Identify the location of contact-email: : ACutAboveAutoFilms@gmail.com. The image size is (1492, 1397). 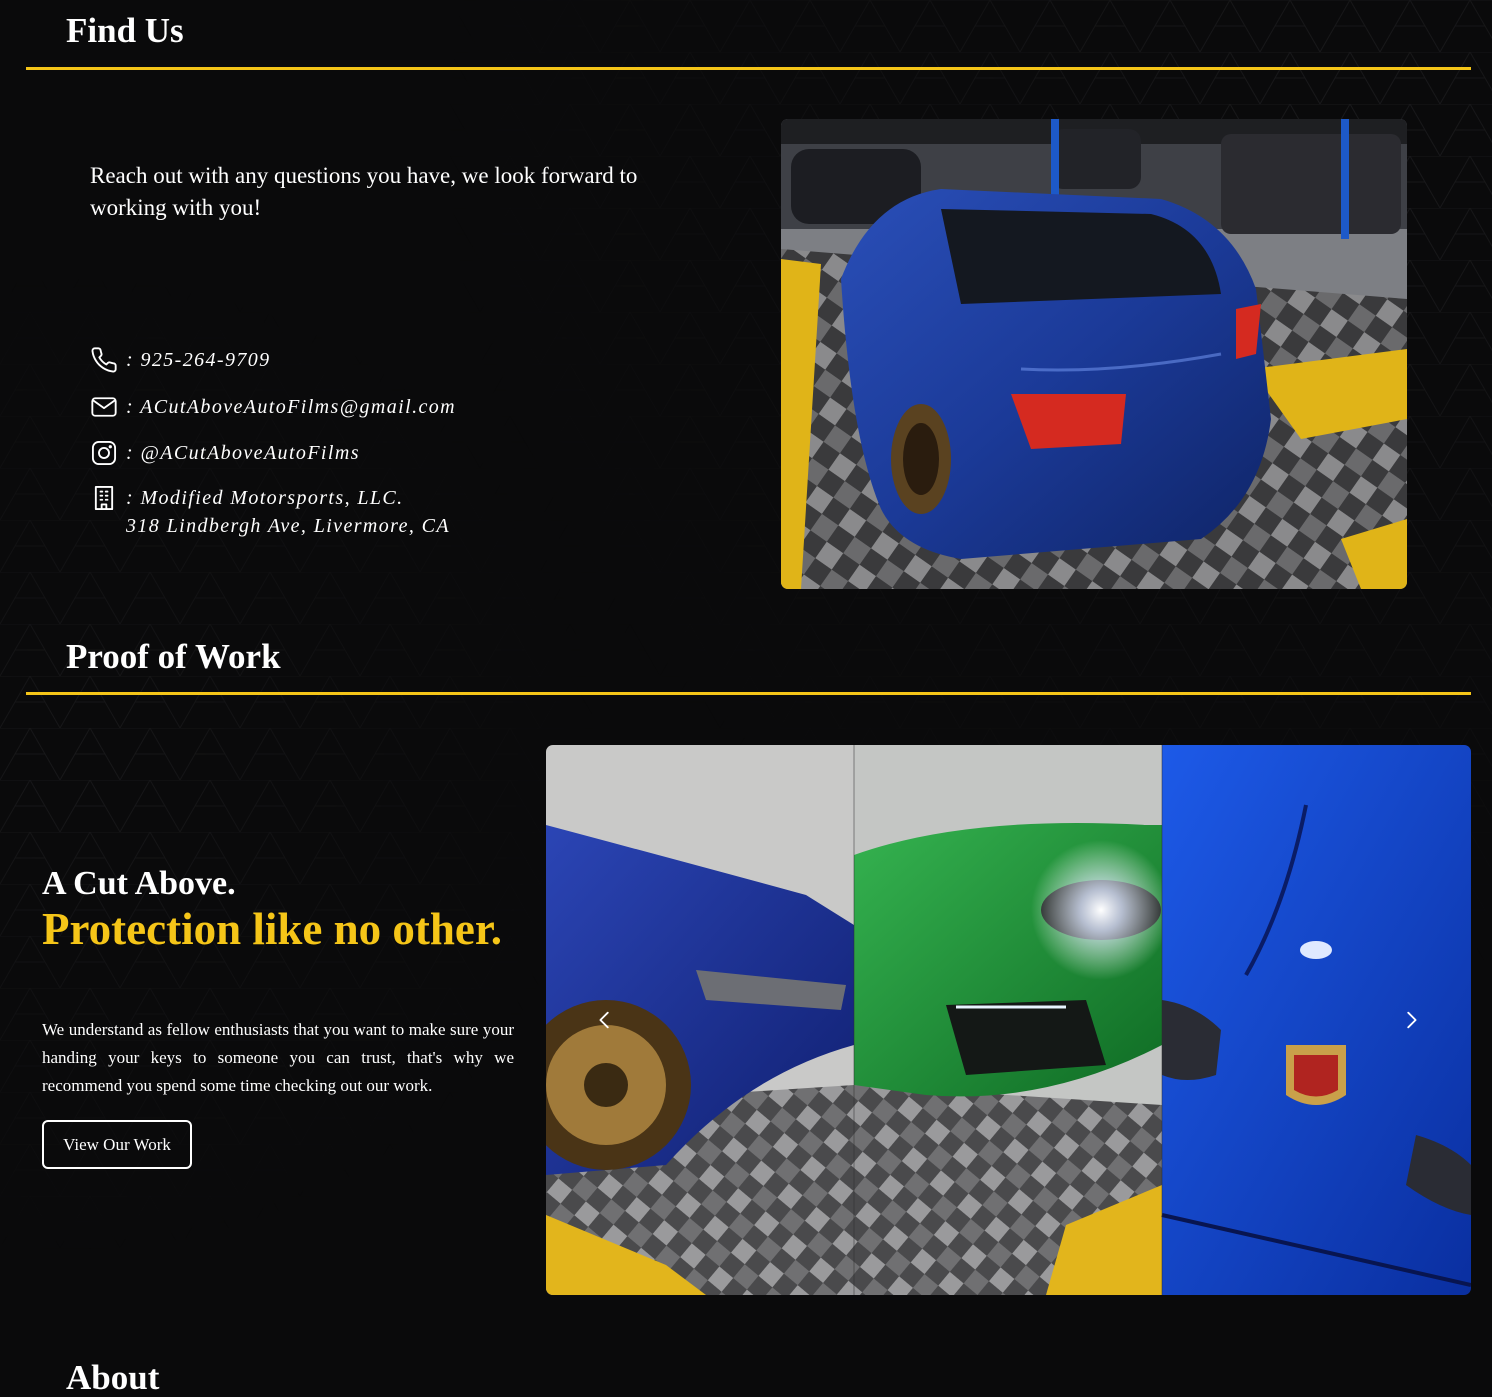
(273, 407).